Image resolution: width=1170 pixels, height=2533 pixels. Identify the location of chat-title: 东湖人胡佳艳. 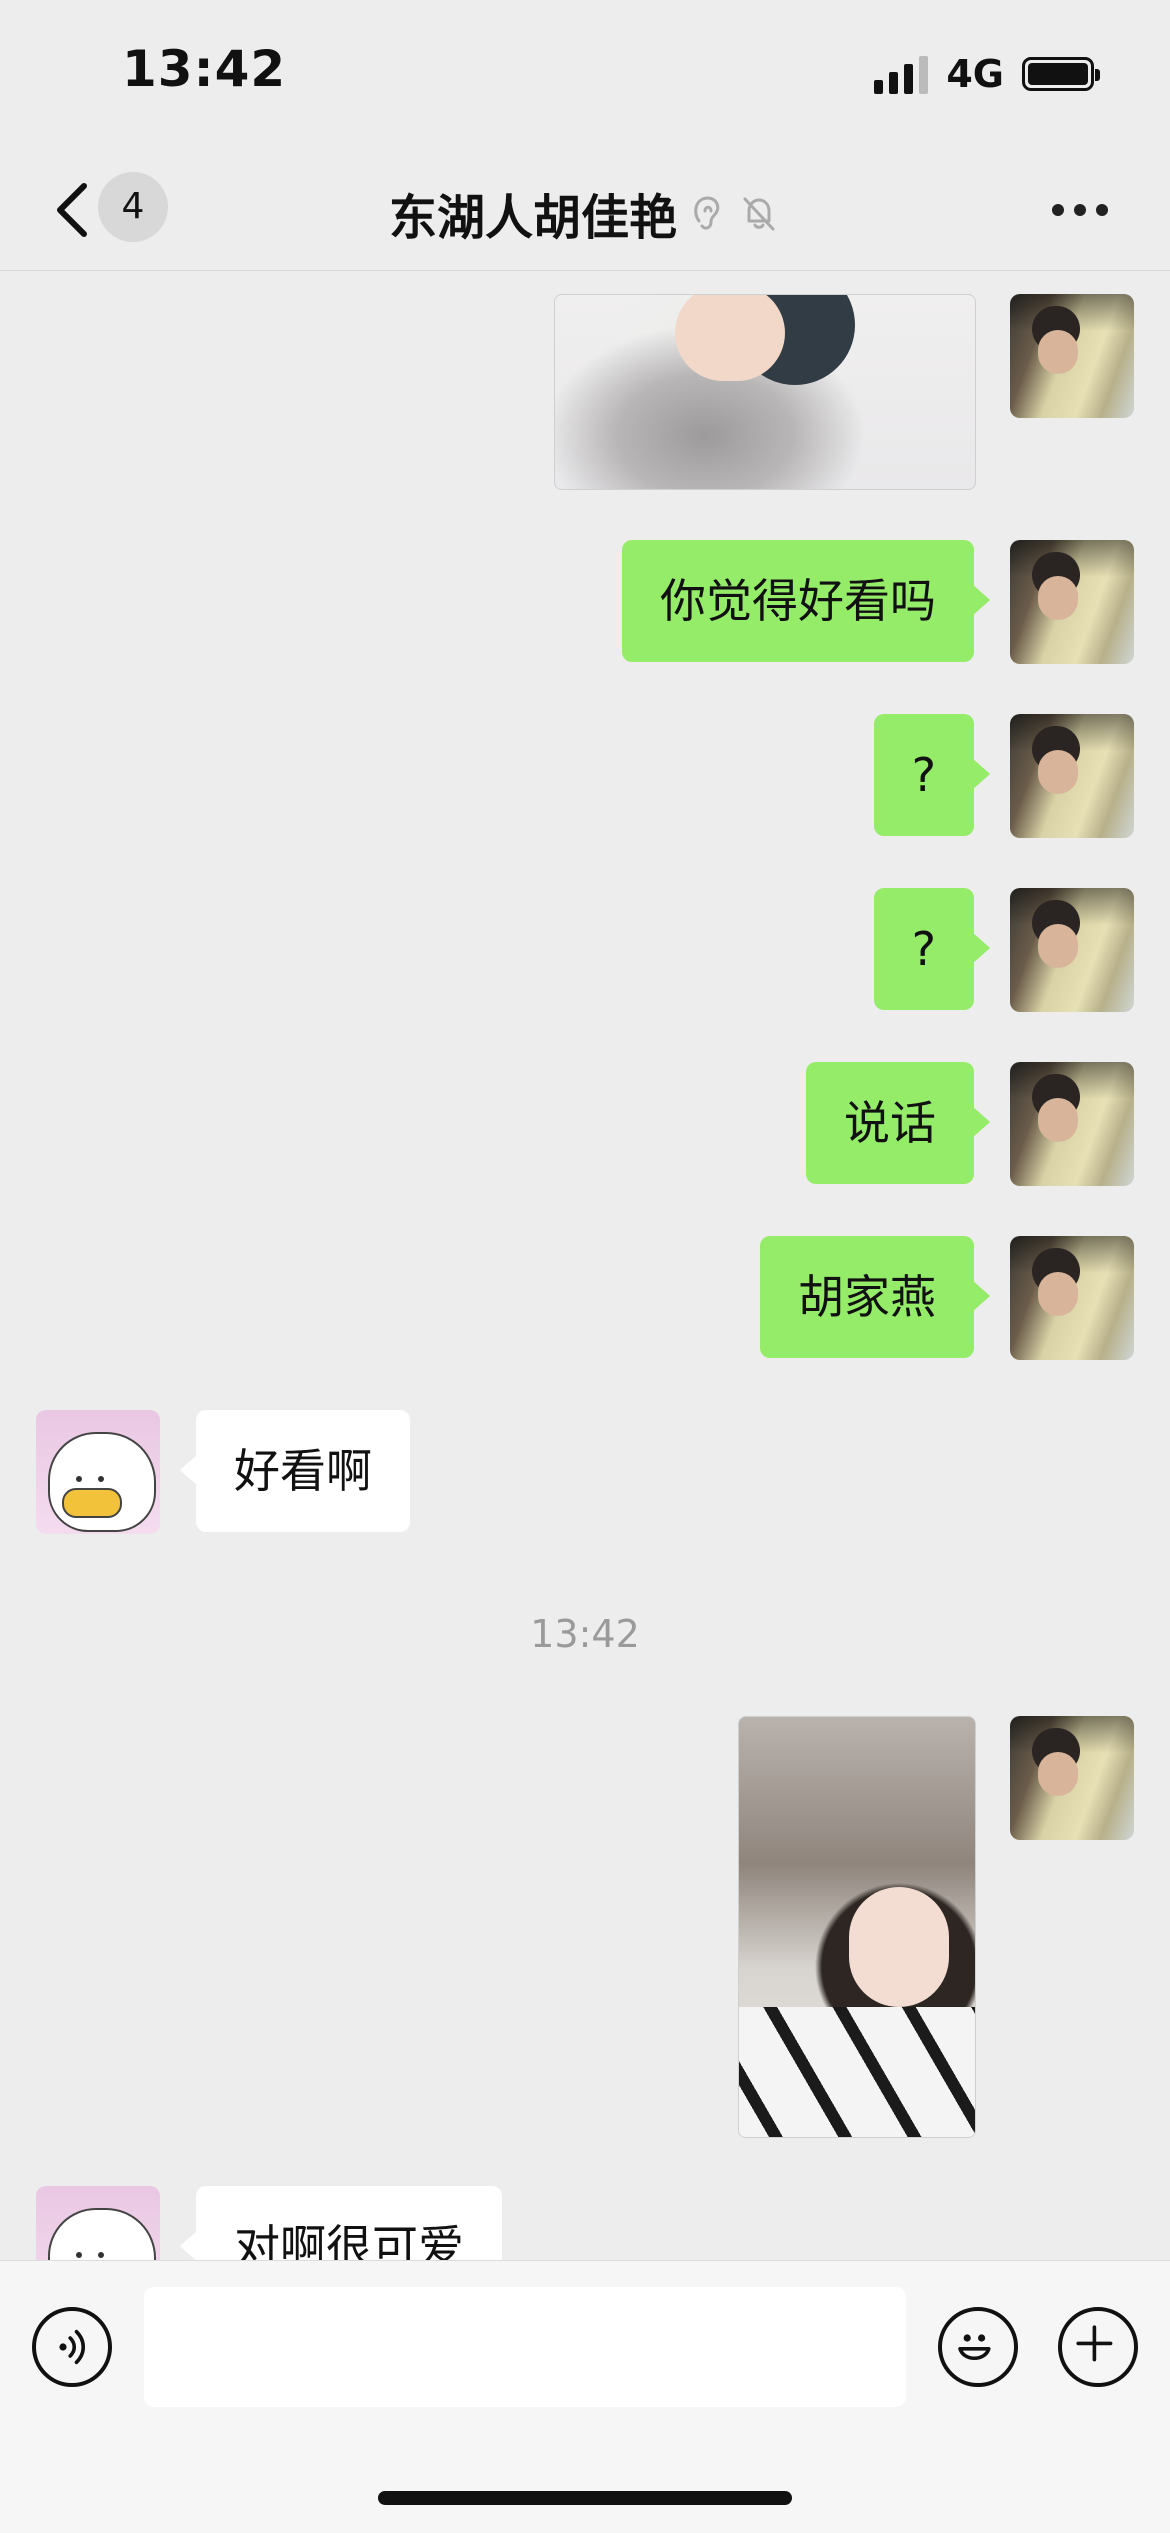
(532, 218).